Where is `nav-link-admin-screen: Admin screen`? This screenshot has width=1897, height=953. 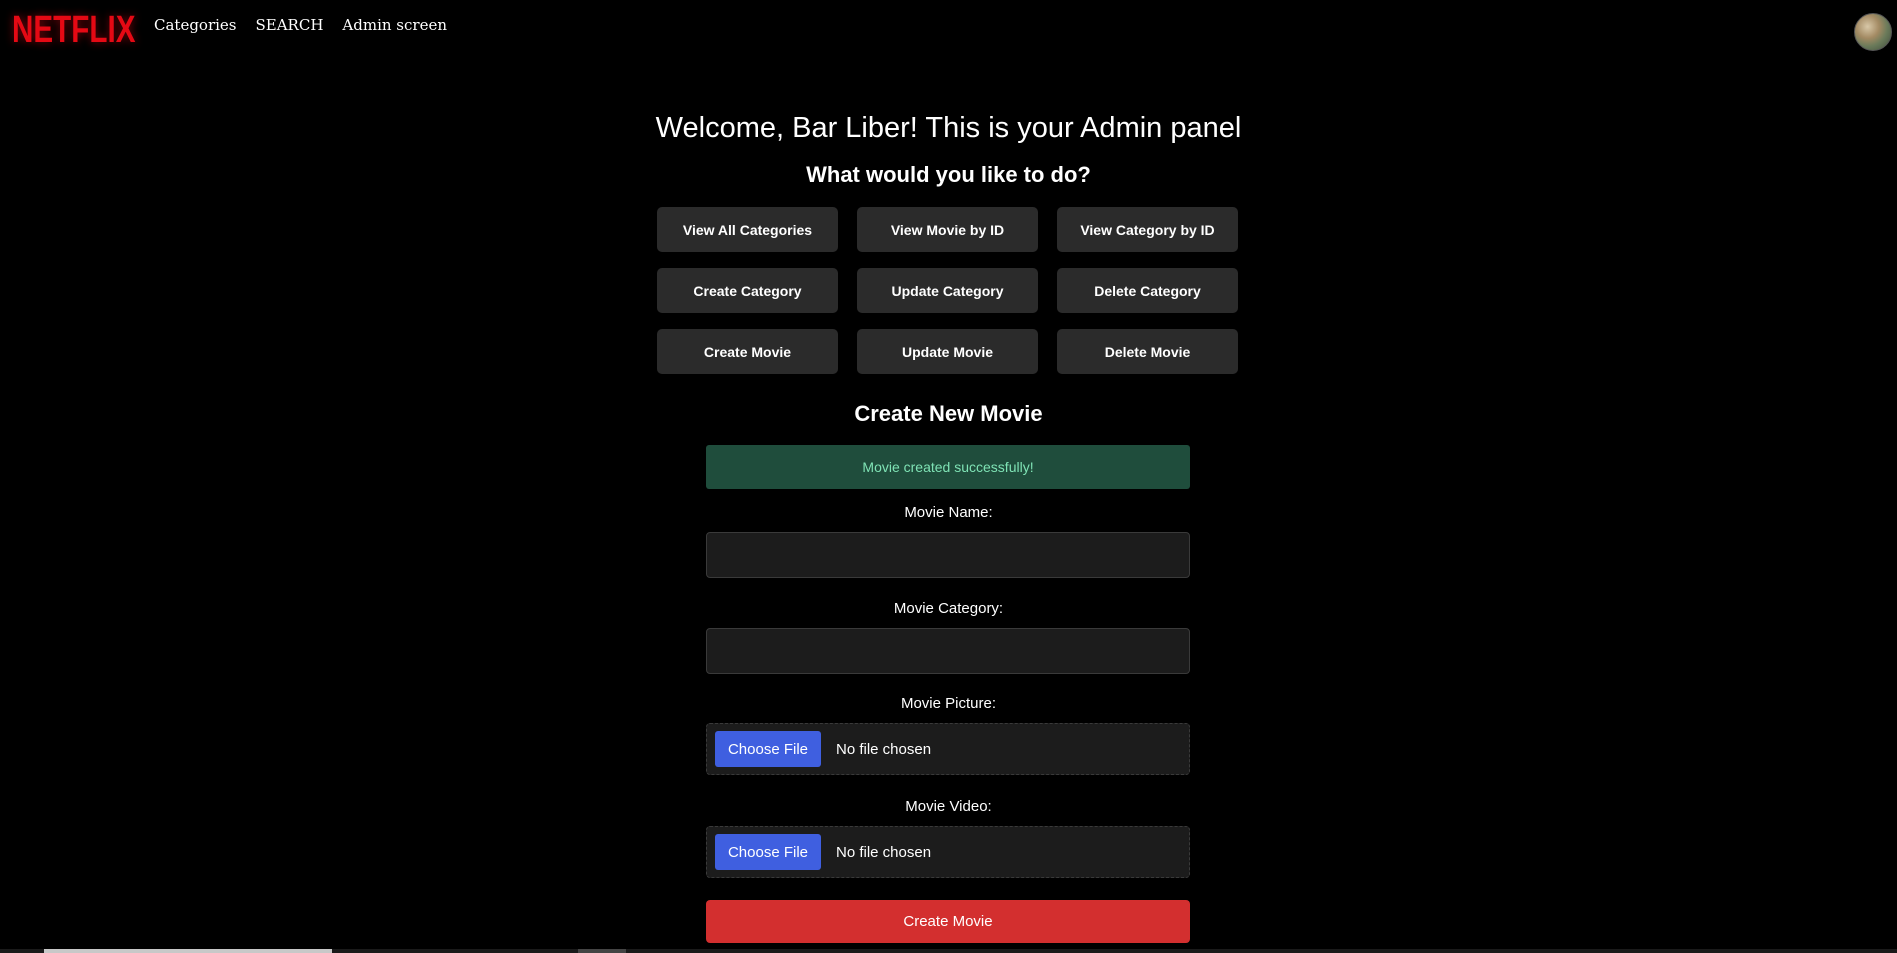 nav-link-admin-screen: Admin screen is located at coordinates (394, 25).